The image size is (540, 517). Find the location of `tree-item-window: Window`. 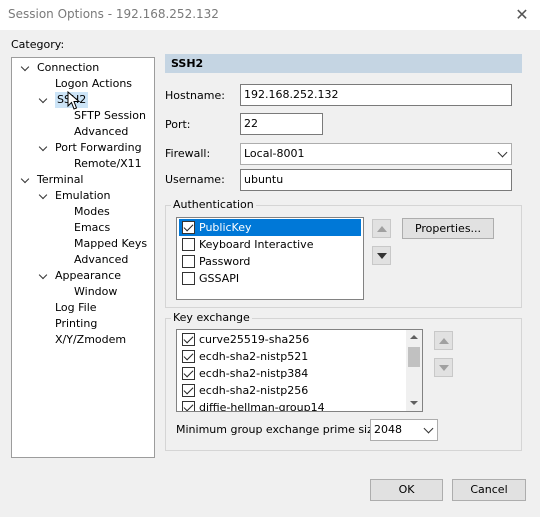

tree-item-window: Window is located at coordinates (95, 292).